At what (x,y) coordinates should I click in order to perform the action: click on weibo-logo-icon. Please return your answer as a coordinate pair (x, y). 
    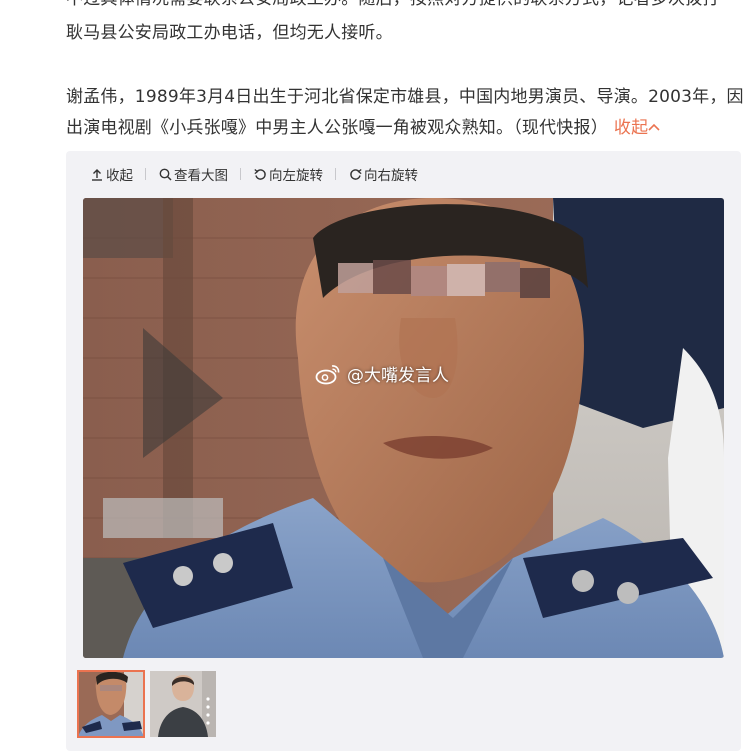
    Looking at the image, I should click on (328, 374).